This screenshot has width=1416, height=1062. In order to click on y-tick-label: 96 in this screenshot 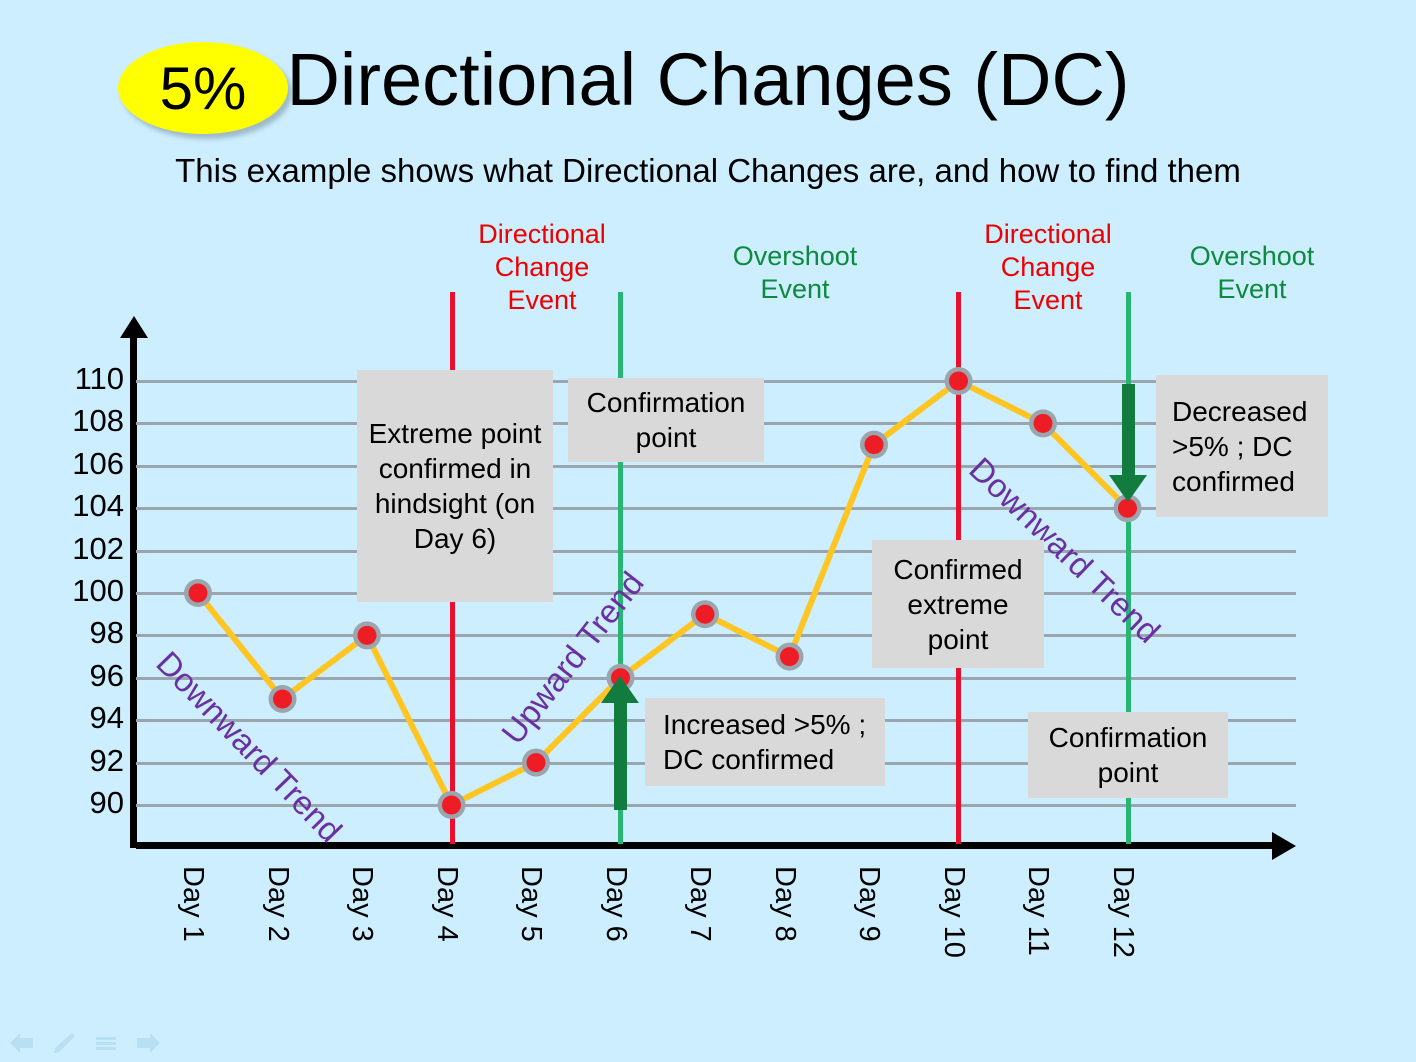, I will do `click(106, 675)`.